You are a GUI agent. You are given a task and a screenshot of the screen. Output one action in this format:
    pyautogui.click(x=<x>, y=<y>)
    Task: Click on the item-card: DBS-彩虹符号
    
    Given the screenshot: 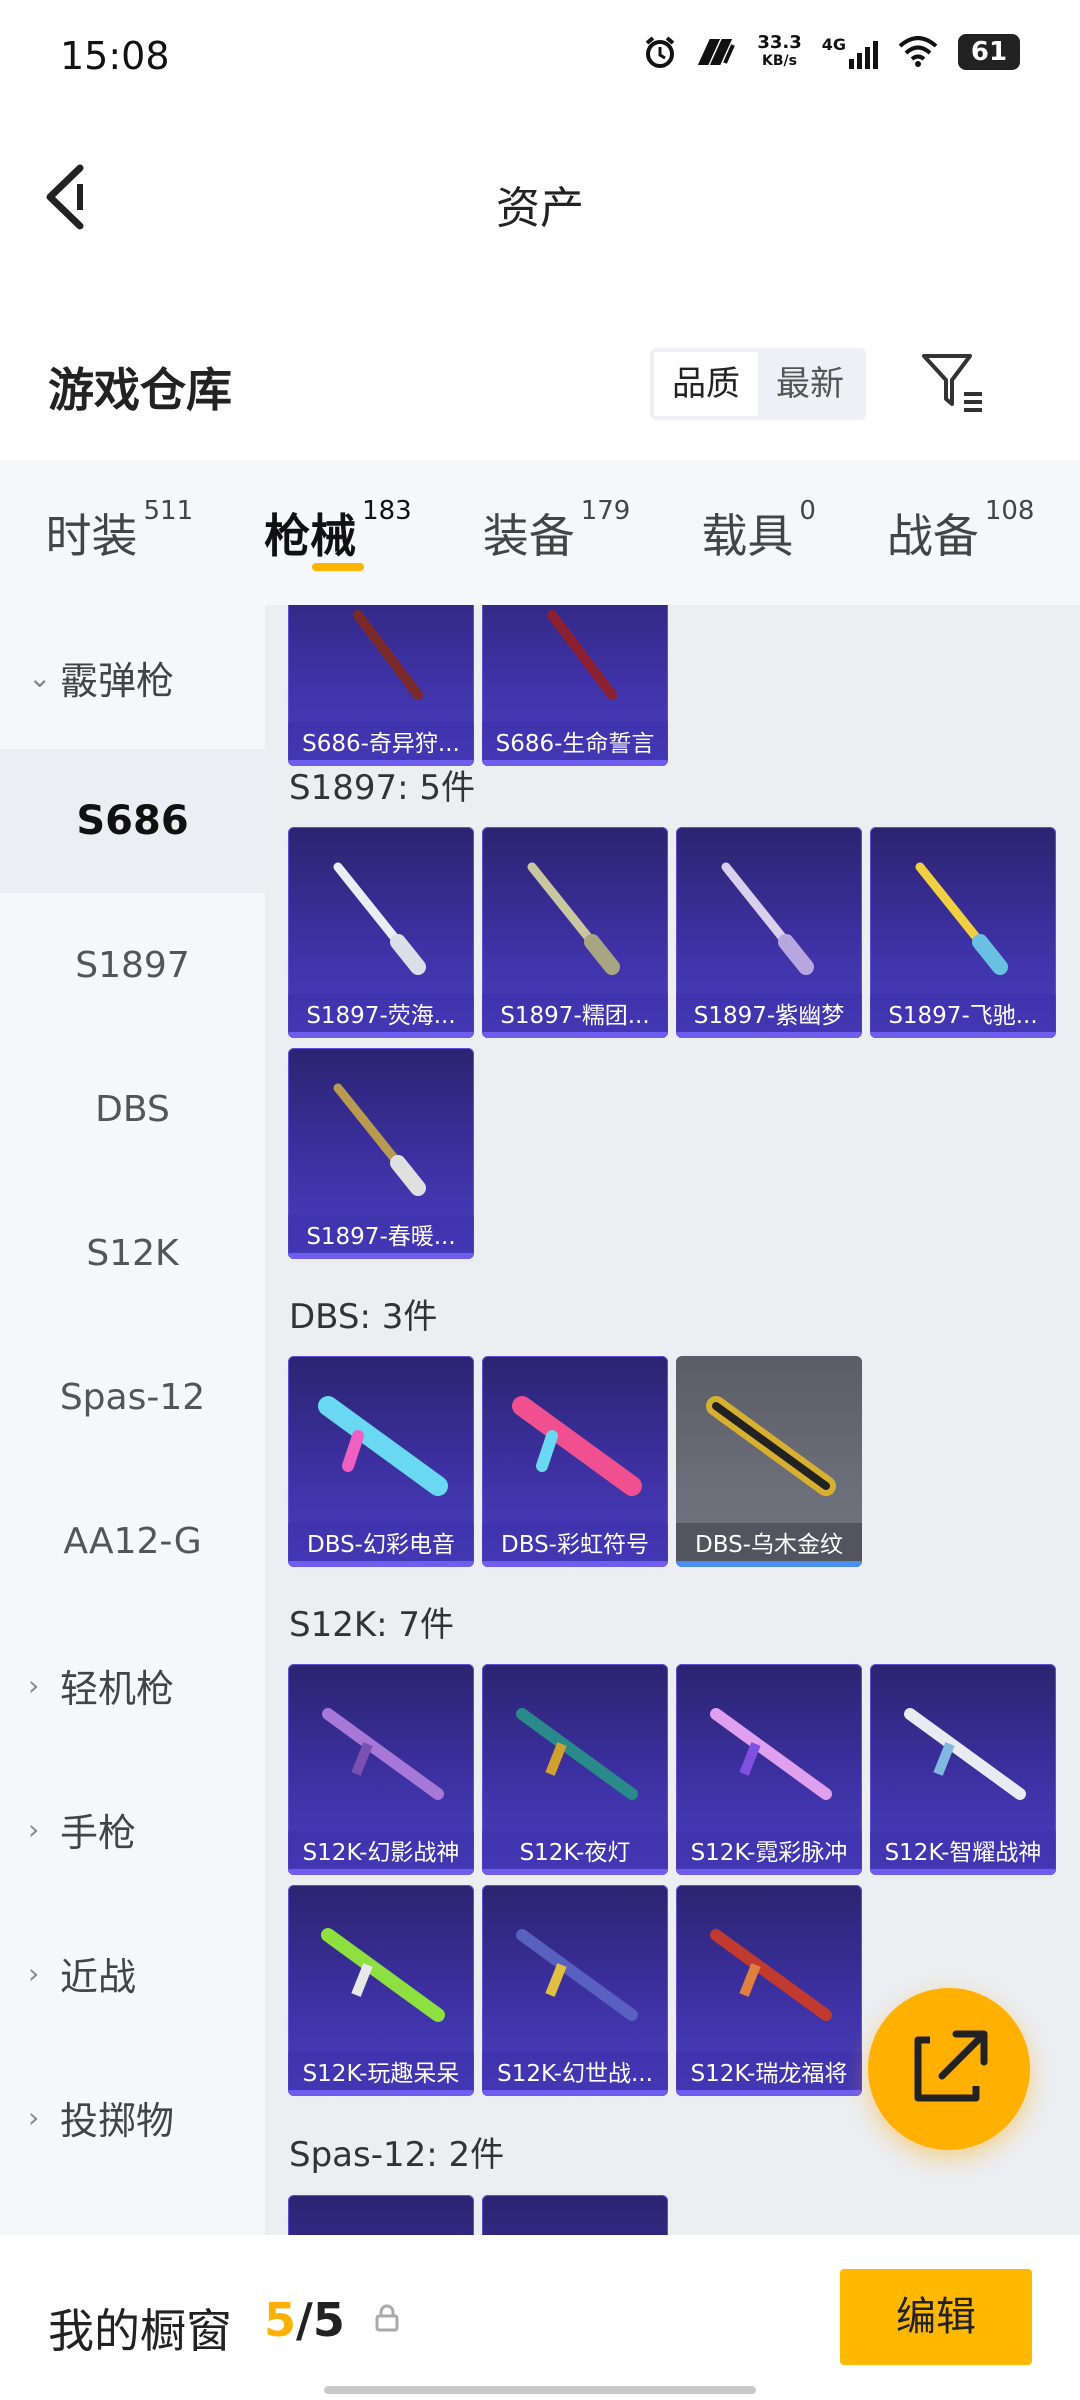 What is the action you would take?
    pyautogui.click(x=575, y=1461)
    